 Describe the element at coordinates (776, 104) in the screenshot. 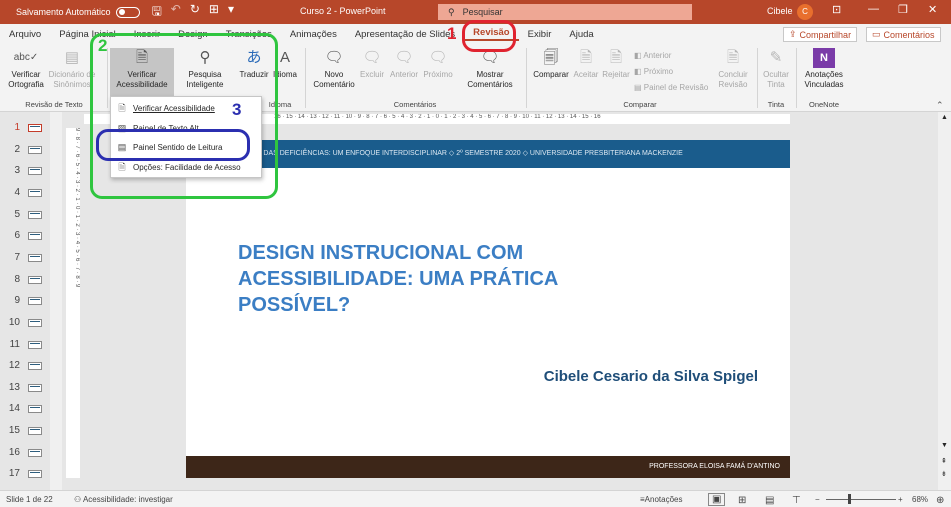

I see `group-label-tinta: Tinta` at that location.